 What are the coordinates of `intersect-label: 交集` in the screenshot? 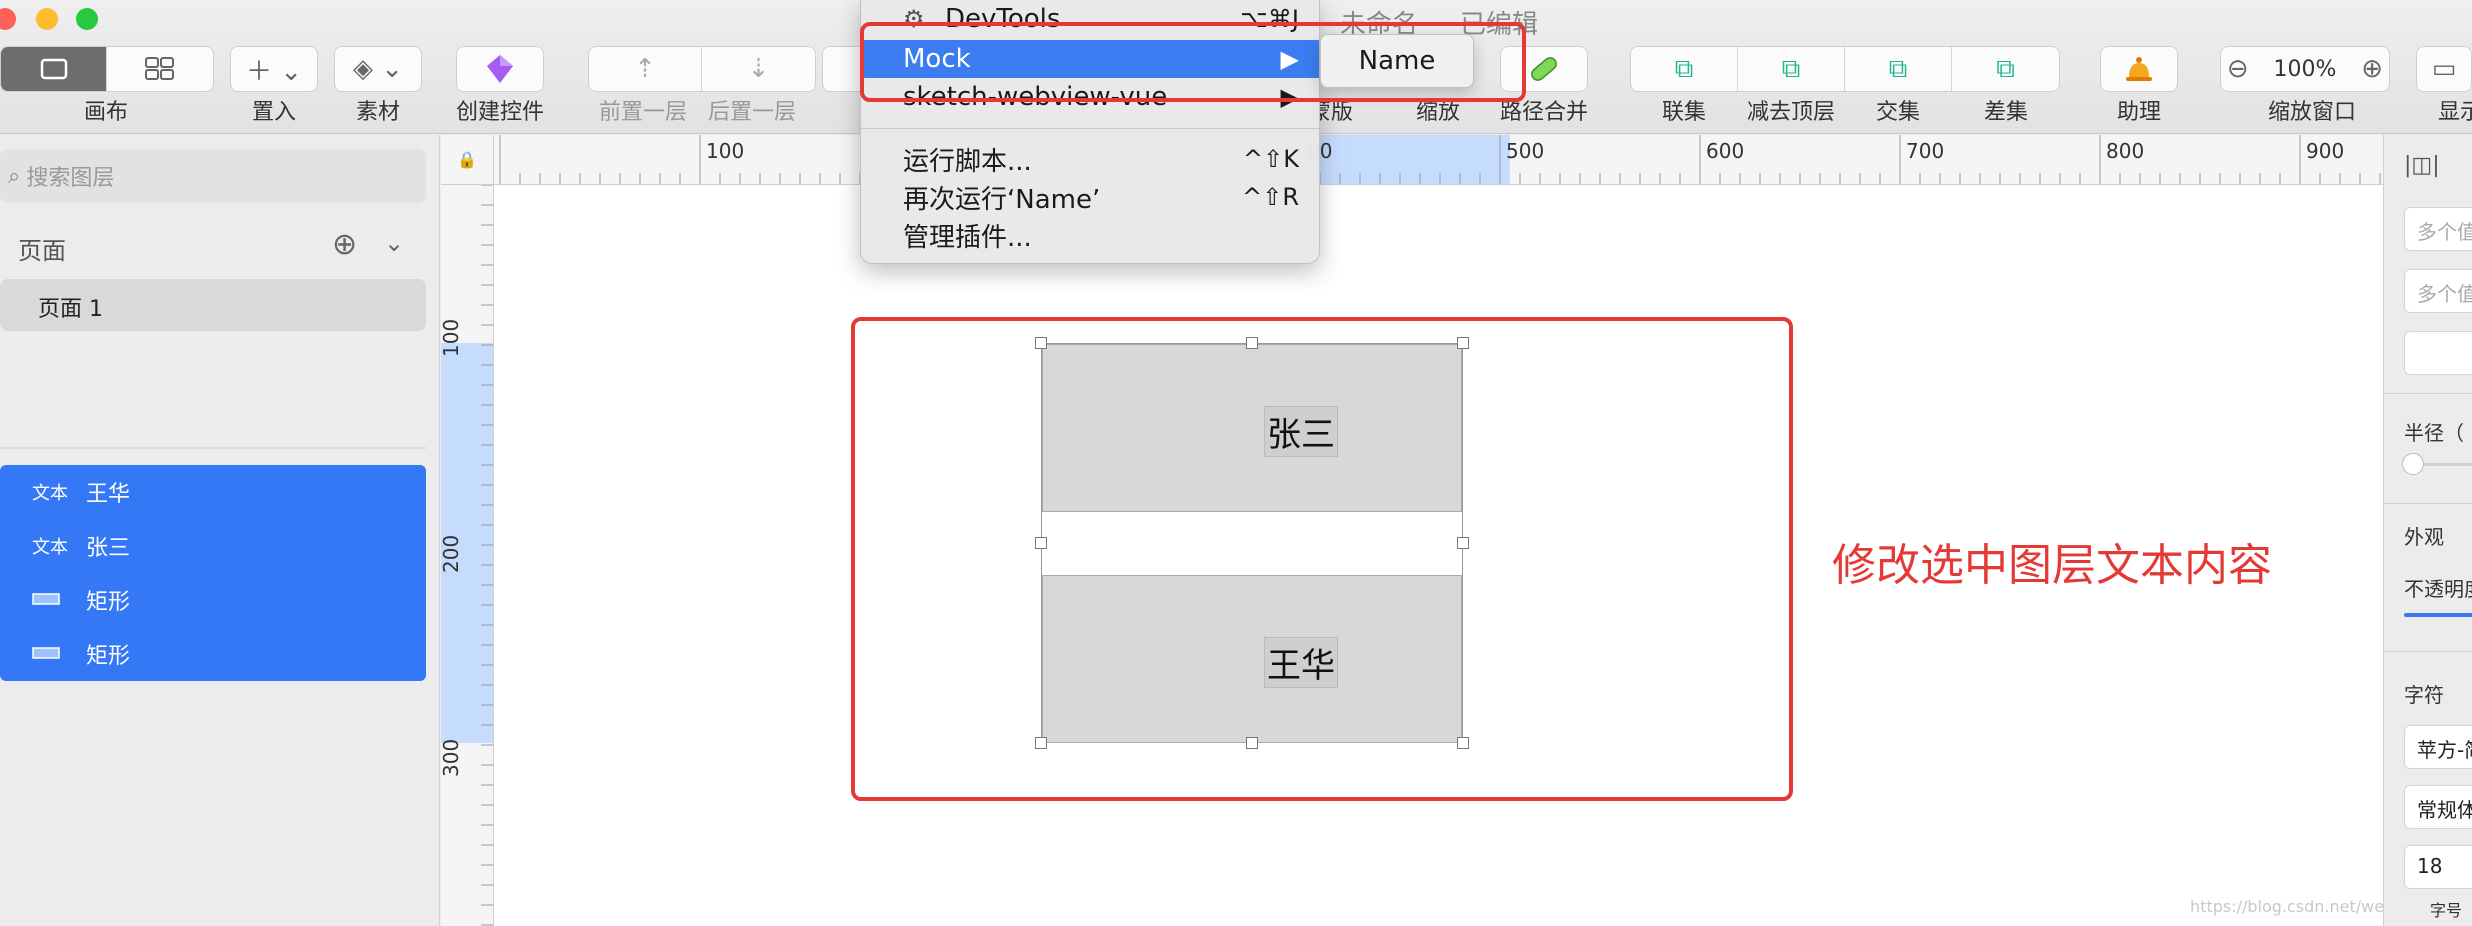 It's located at (1898, 112).